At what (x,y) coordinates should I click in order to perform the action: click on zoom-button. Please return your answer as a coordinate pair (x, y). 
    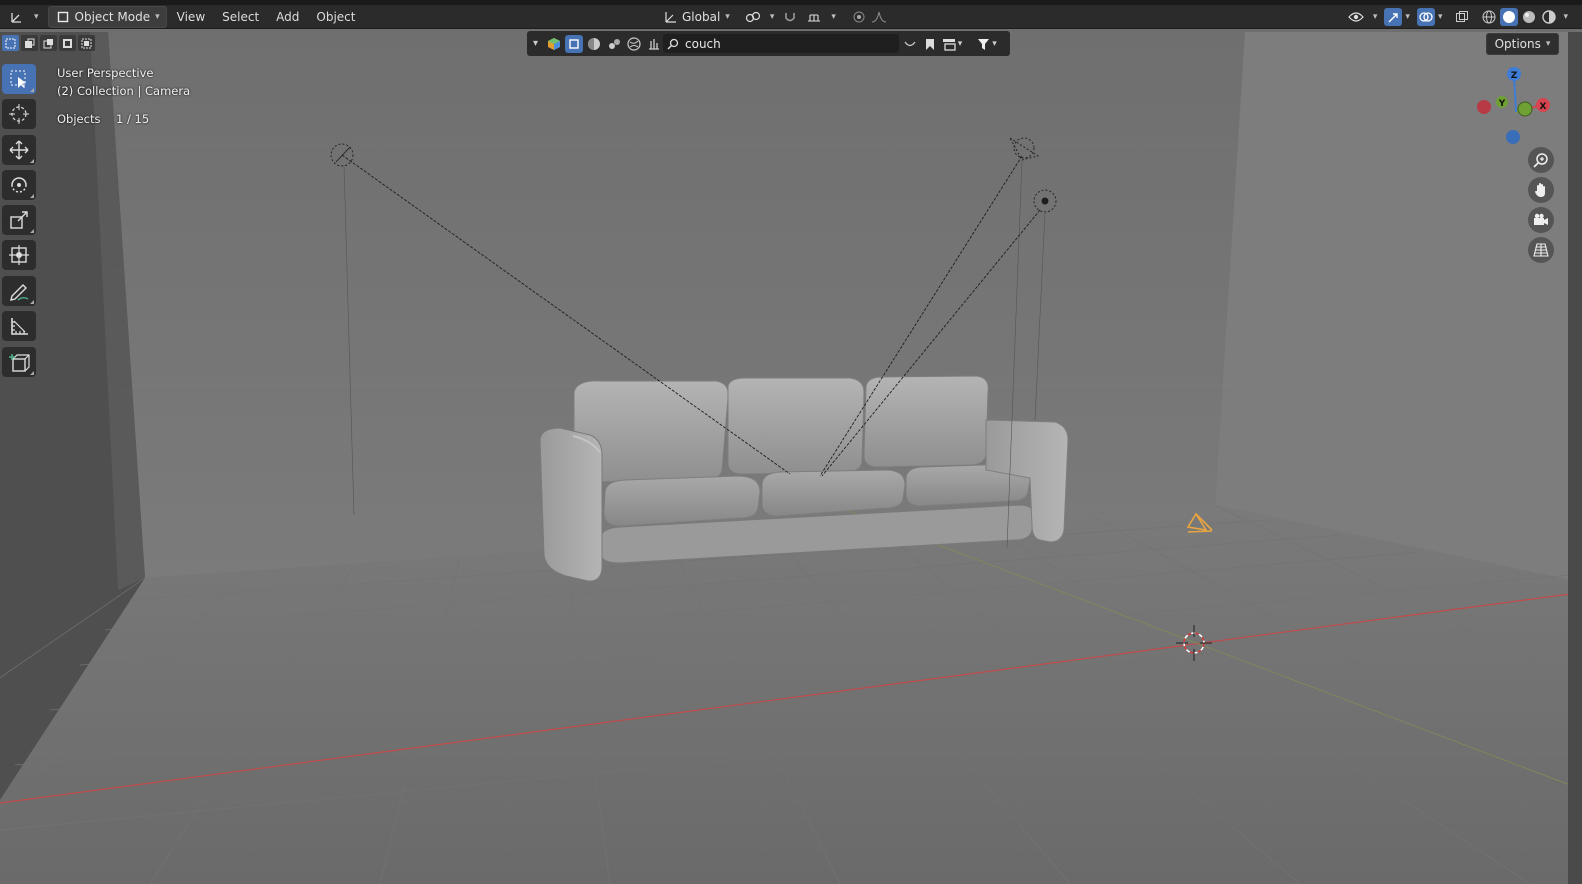
    Looking at the image, I should click on (1541, 160).